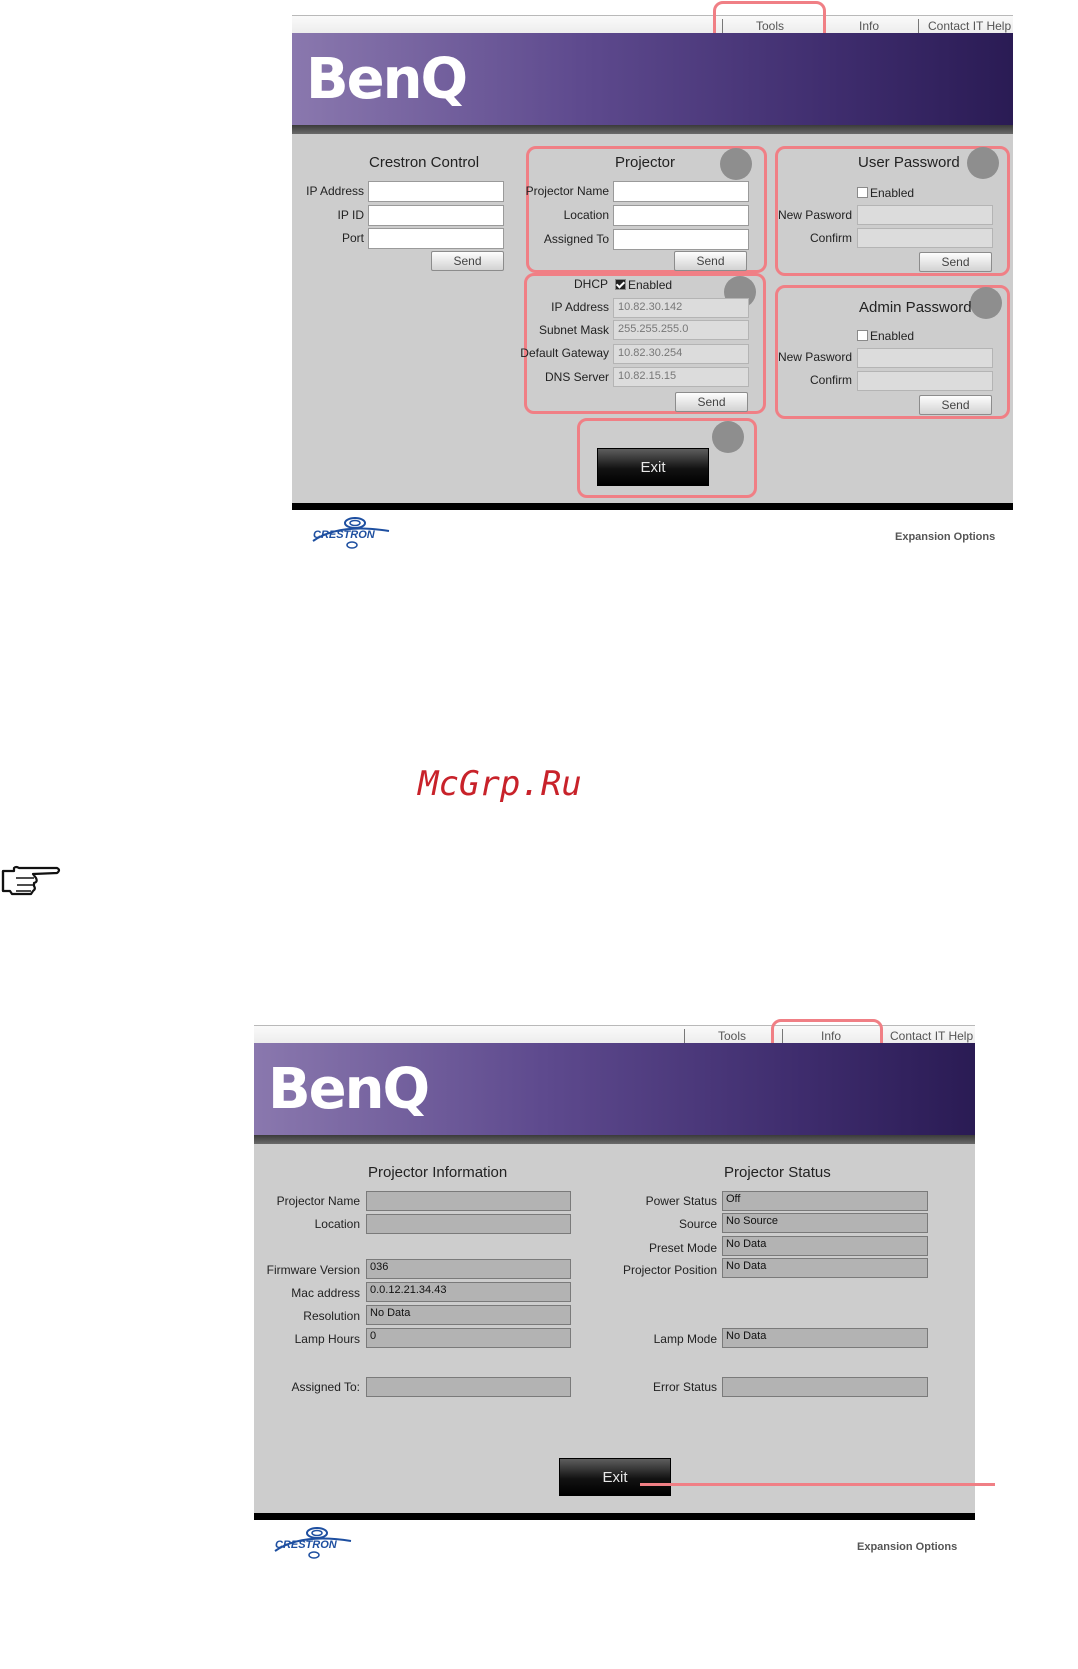 This screenshot has width=1078, height=1669. Describe the element at coordinates (438, 1172) in the screenshot. I see `projector-information-title: Projector Information` at that location.